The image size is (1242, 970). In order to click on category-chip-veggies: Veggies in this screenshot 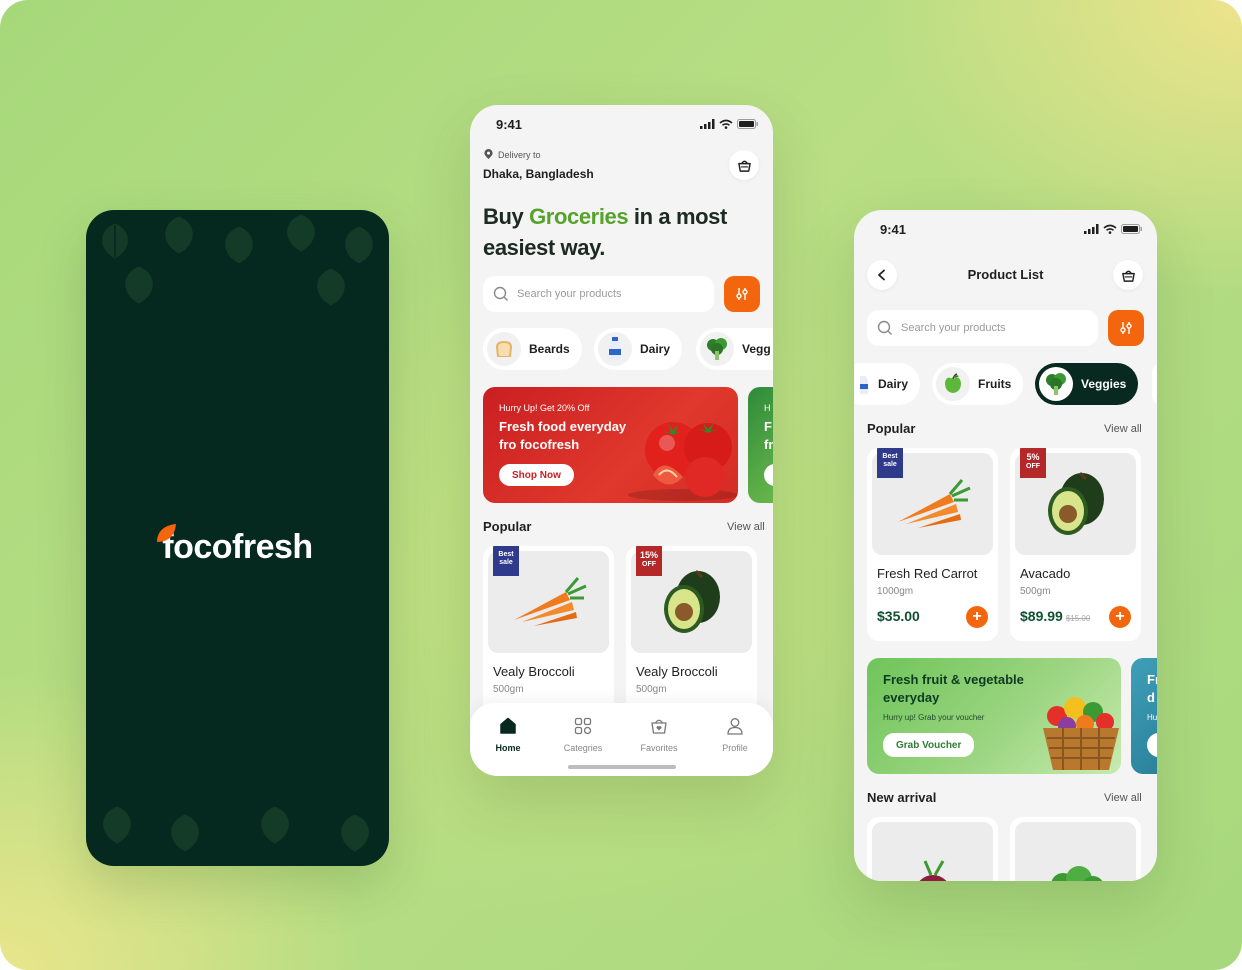, I will do `click(1087, 384)`.